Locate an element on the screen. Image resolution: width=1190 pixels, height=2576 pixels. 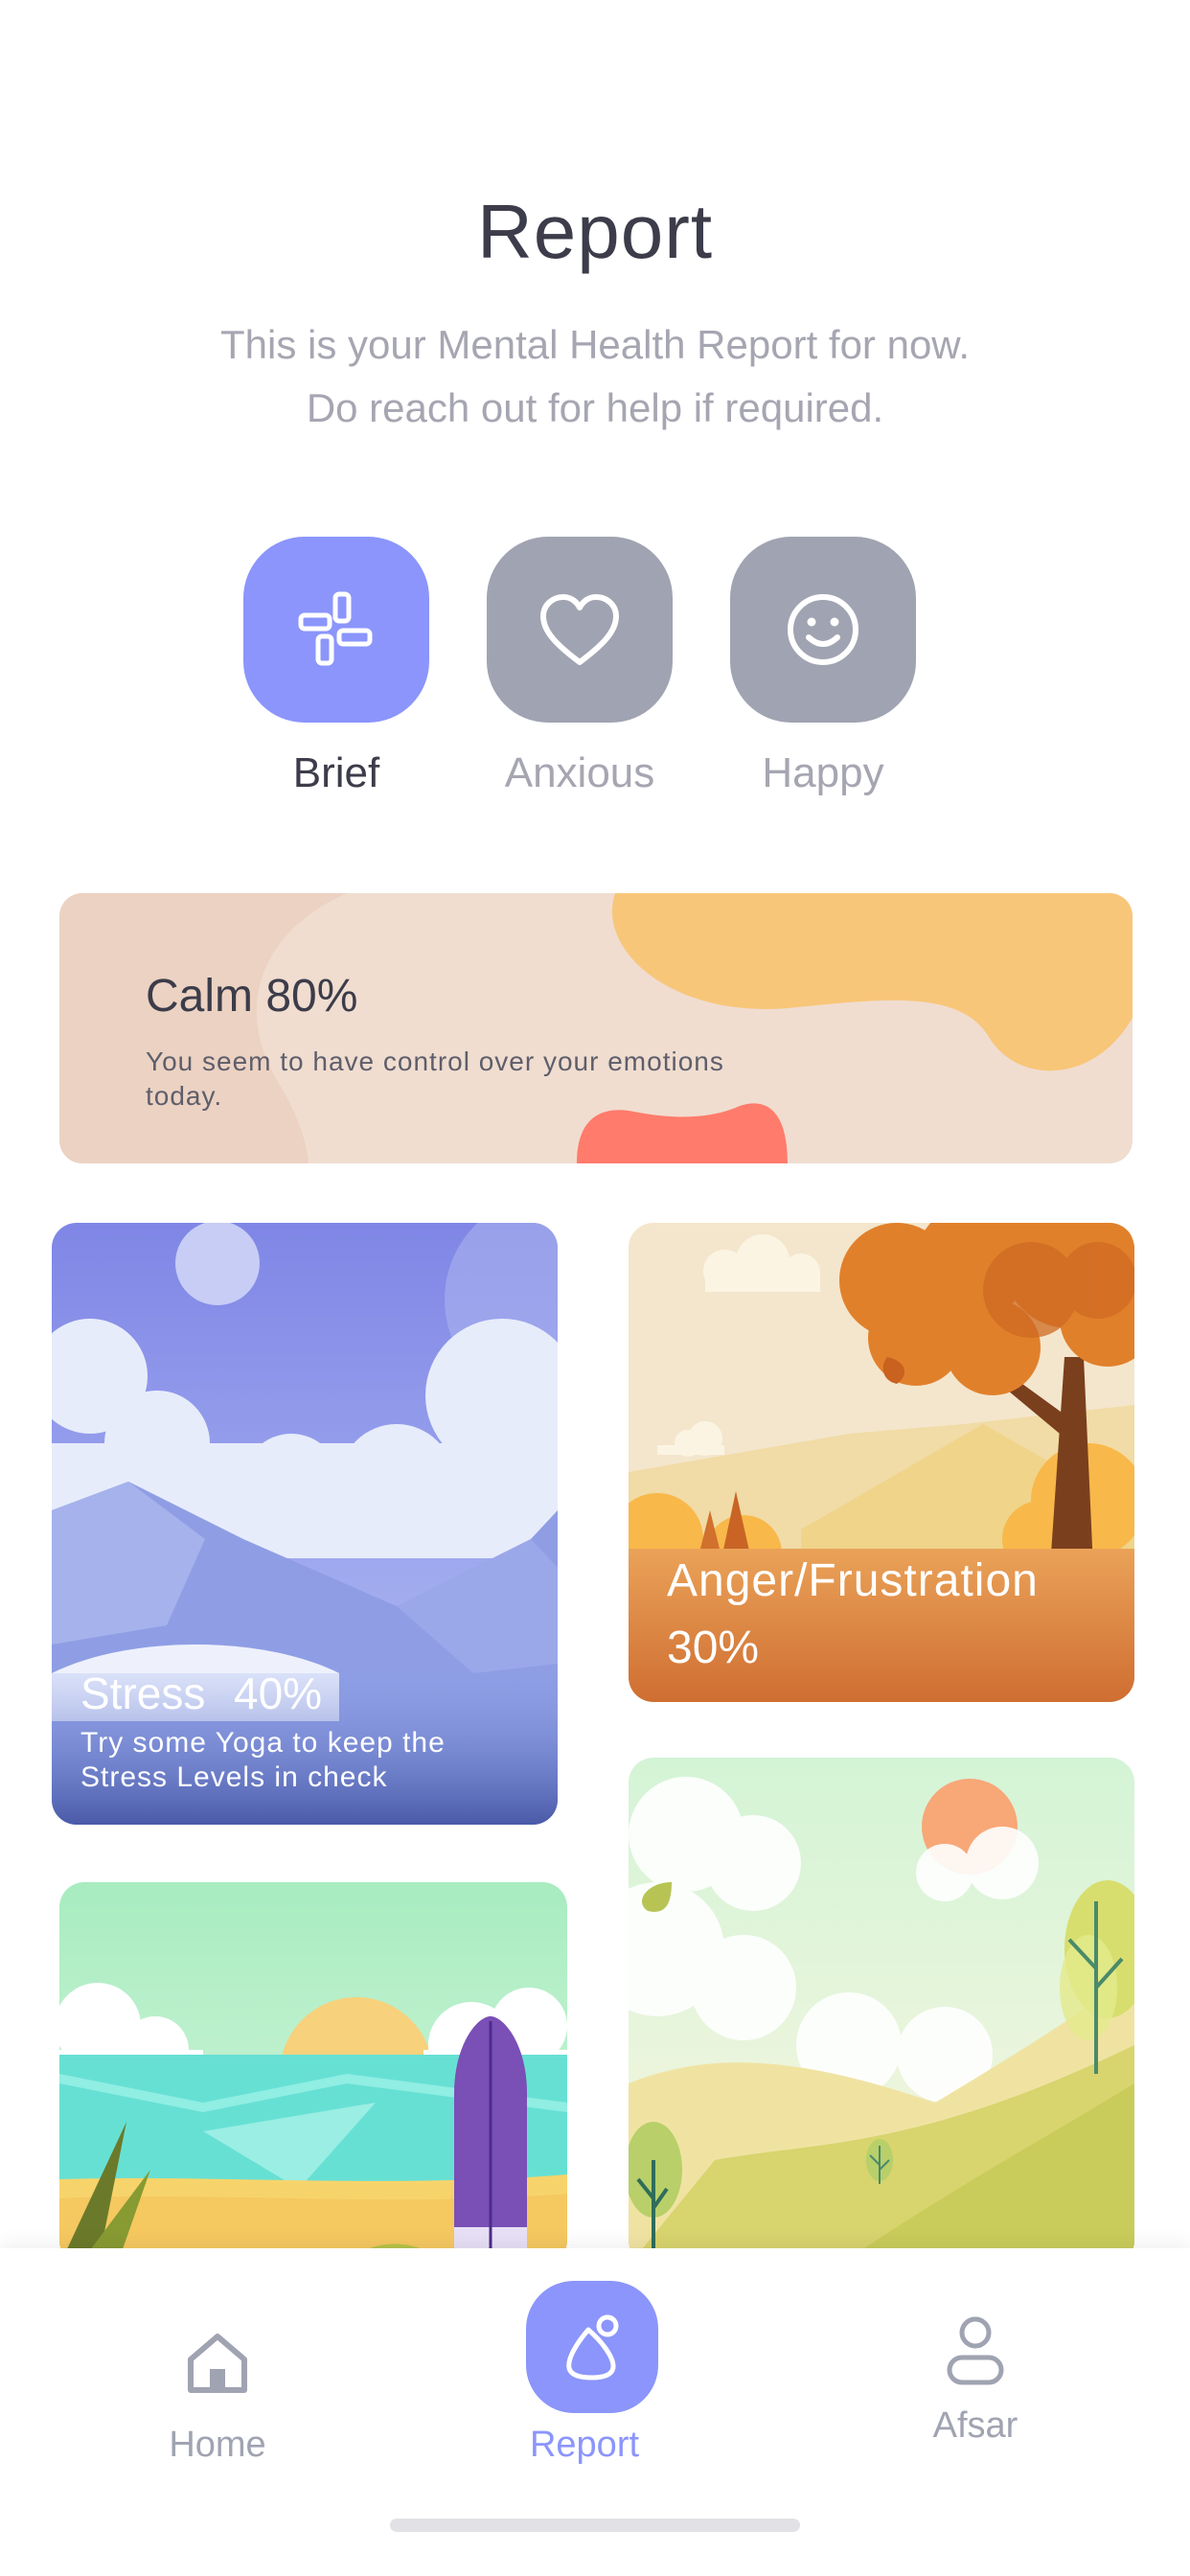
mood-happy is located at coordinates (823, 630).